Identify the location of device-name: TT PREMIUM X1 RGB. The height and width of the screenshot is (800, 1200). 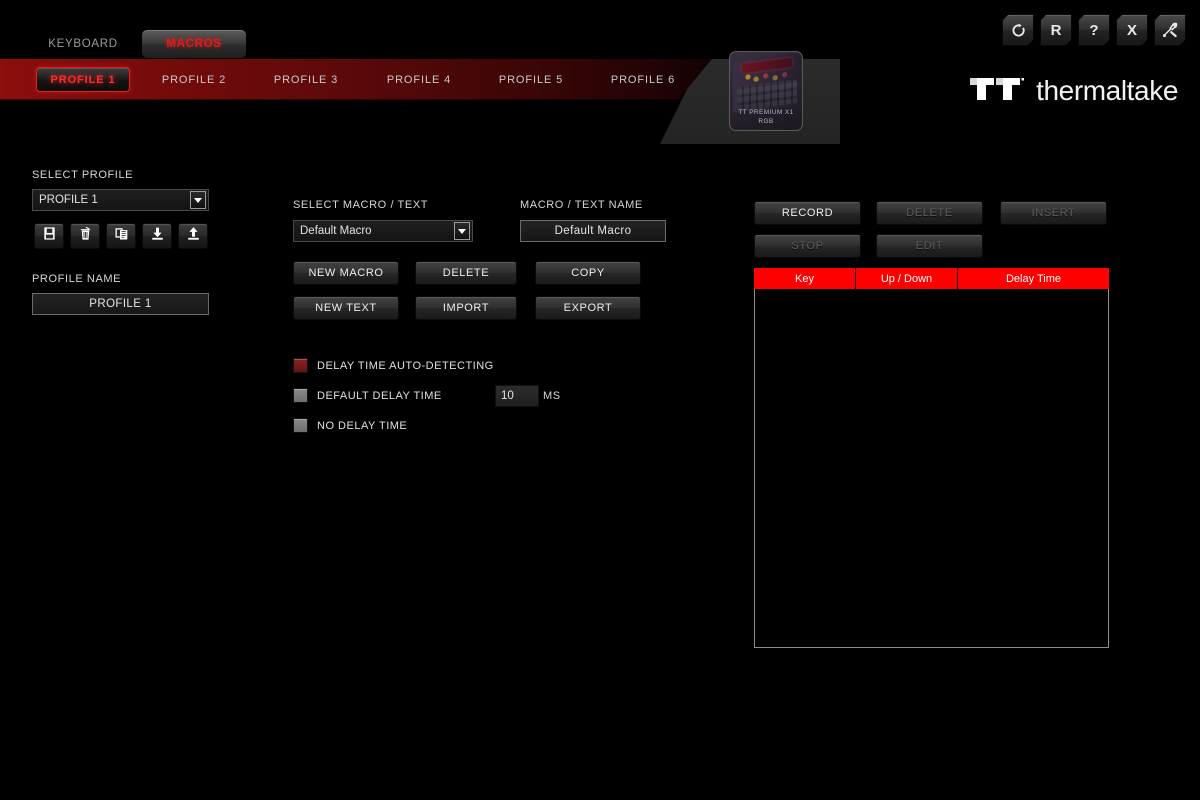
(766, 117).